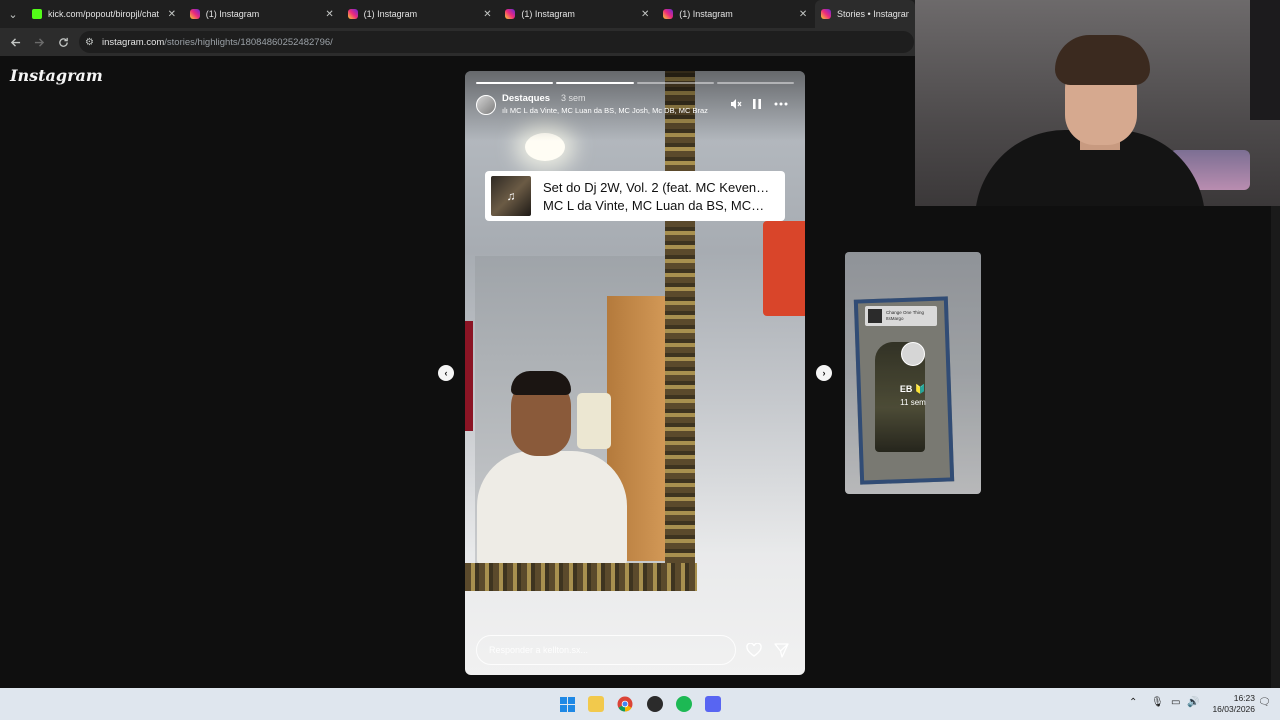  Describe the element at coordinates (581, 331) in the screenshot. I see `story-photo` at that location.